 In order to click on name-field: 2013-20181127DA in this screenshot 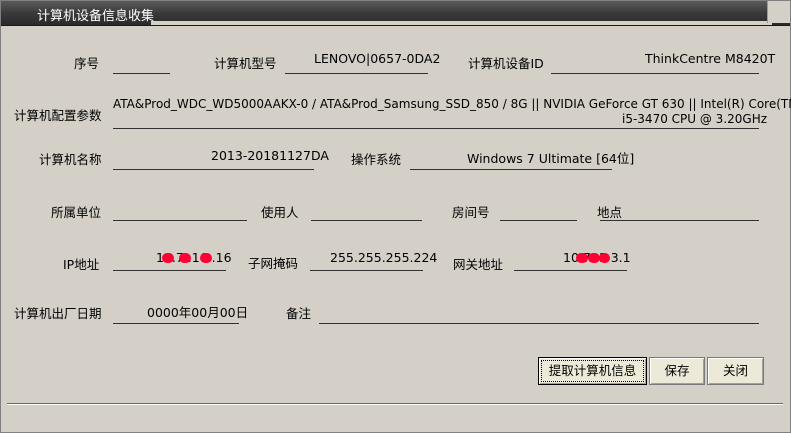, I will do `click(270, 155)`.